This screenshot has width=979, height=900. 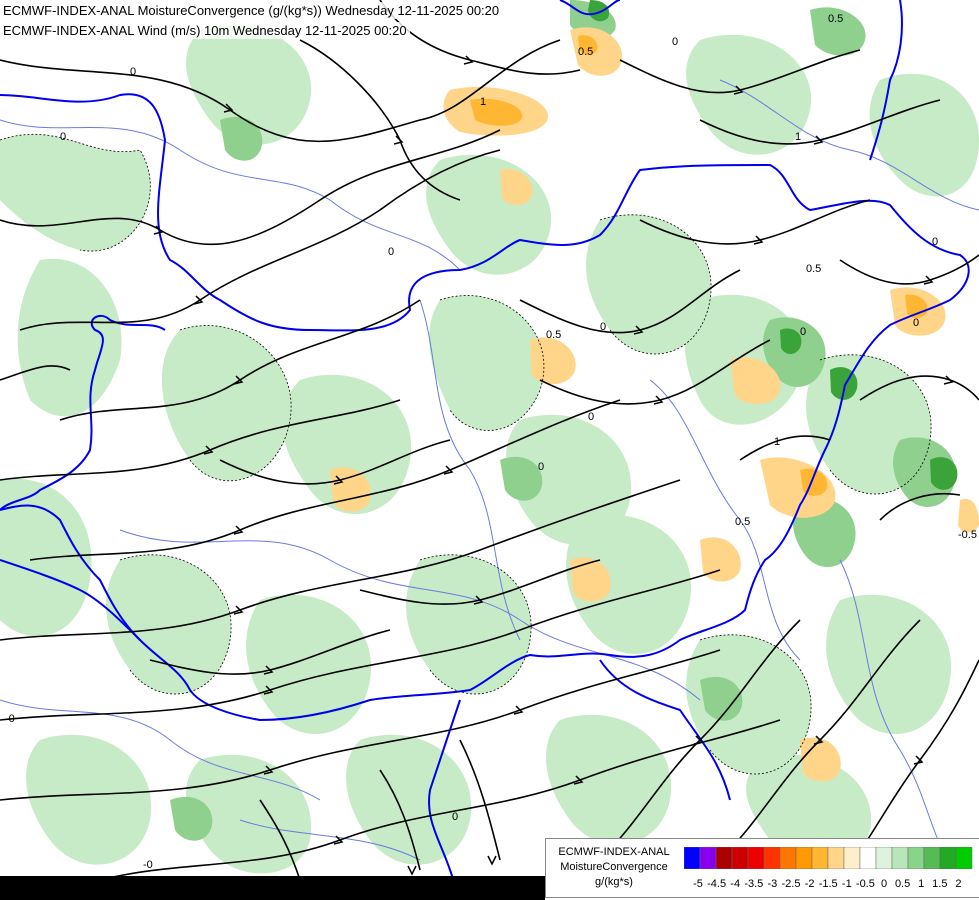 What do you see at coordinates (272, 888) in the screenshot?
I see `bottom-black-bar` at bounding box center [272, 888].